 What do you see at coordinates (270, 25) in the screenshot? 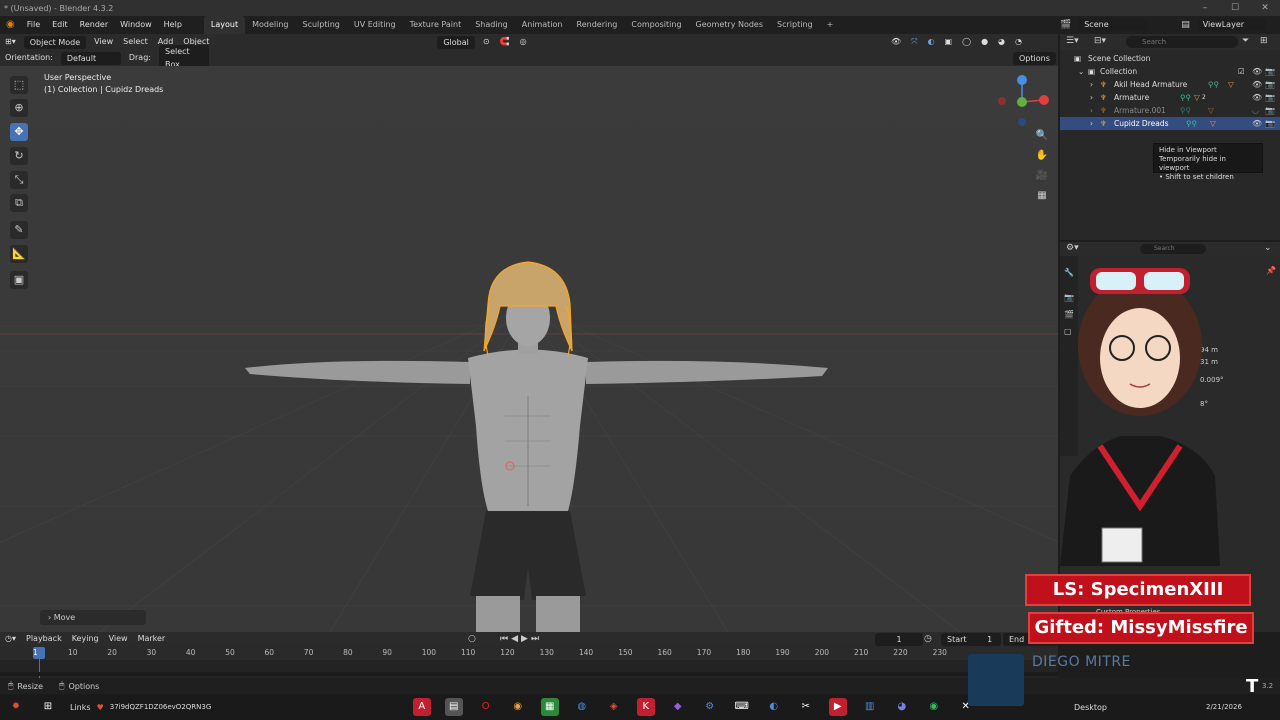
I see `tab-modeling: Modeling` at bounding box center [270, 25].